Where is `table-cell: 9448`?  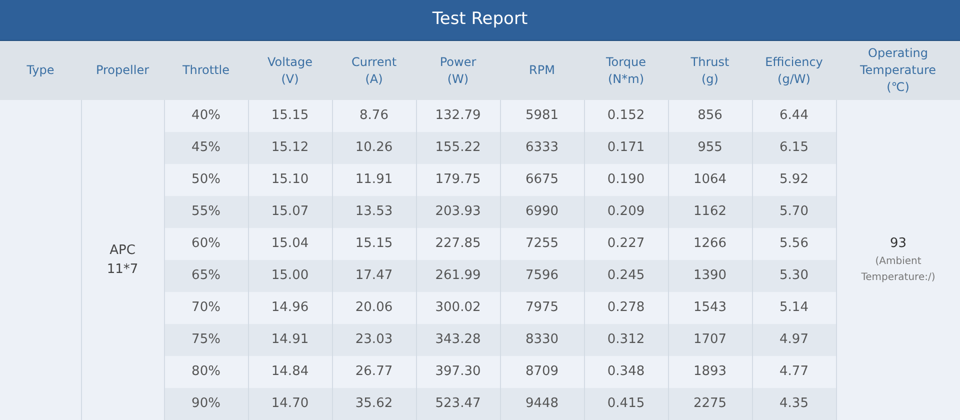 table-cell: 9448 is located at coordinates (542, 404).